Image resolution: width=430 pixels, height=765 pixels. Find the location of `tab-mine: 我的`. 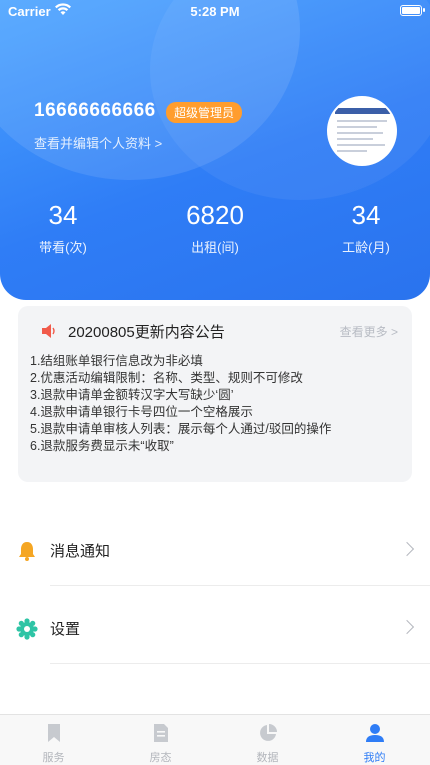

tab-mine: 我的 is located at coordinates (374, 740).